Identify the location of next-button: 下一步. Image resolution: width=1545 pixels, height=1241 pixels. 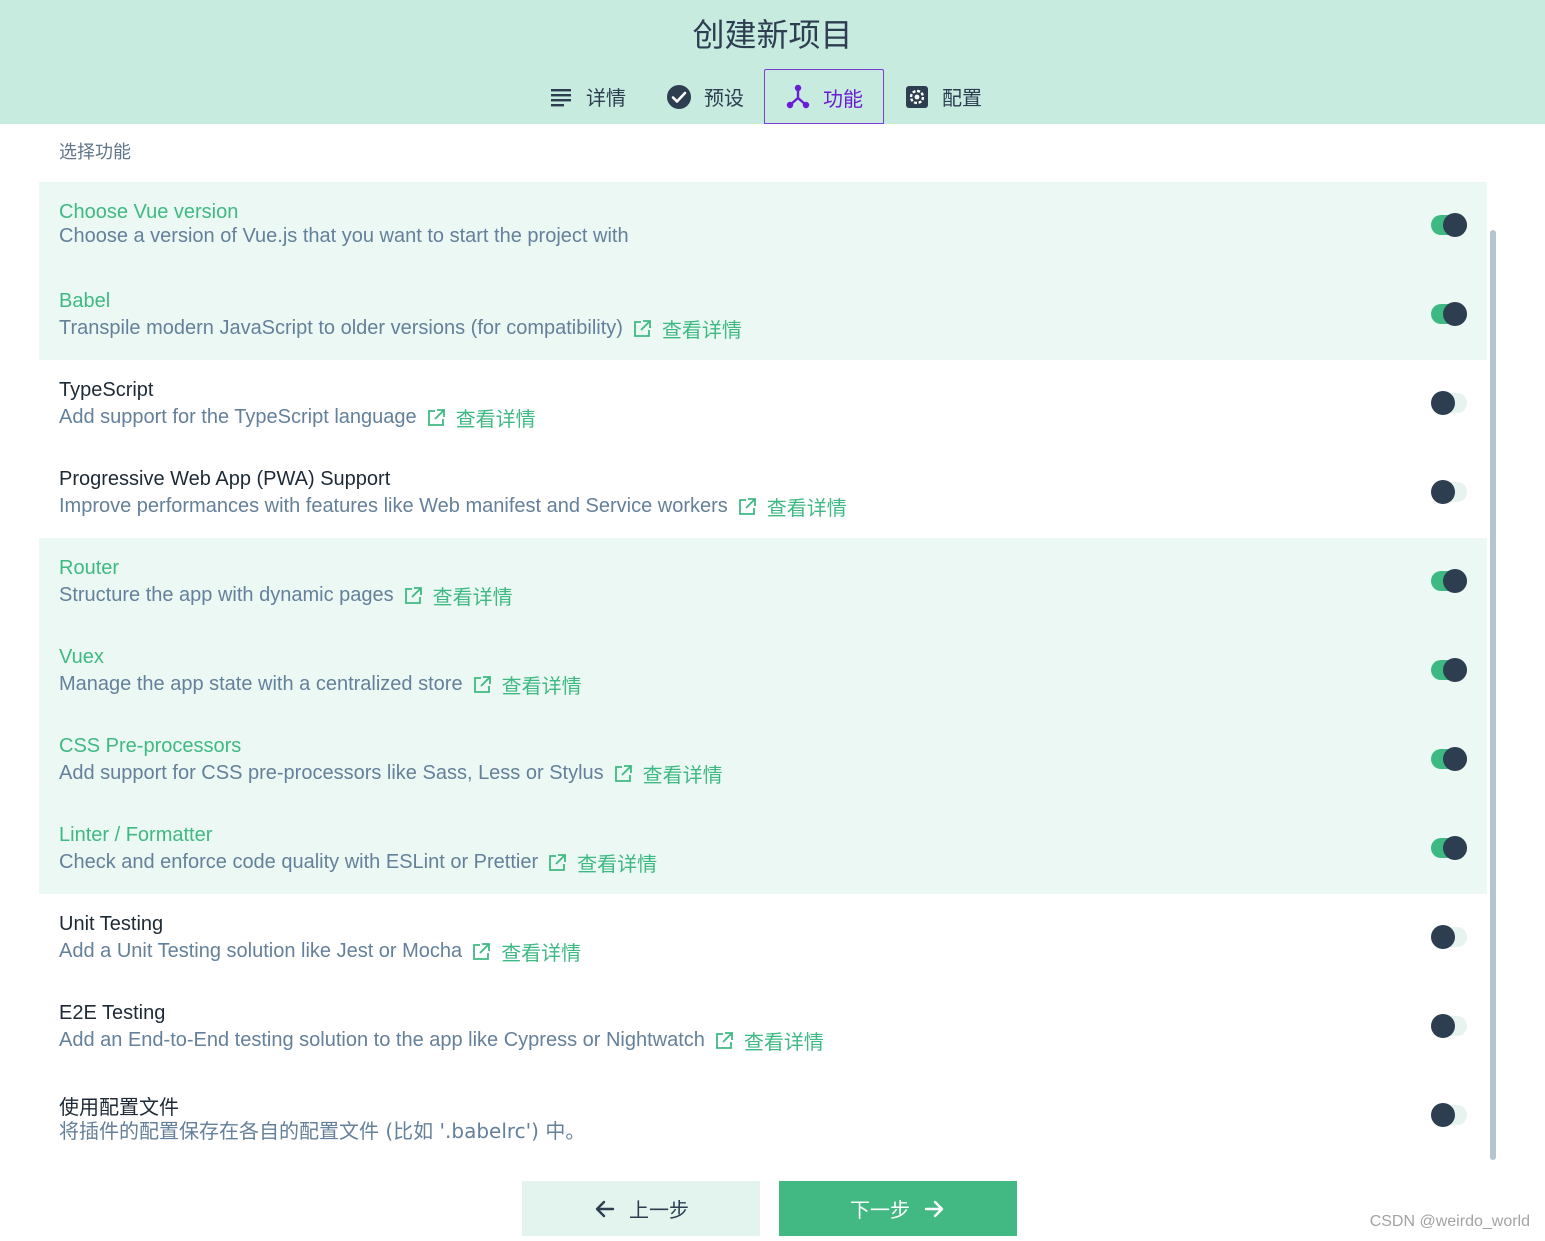
(898, 1208).